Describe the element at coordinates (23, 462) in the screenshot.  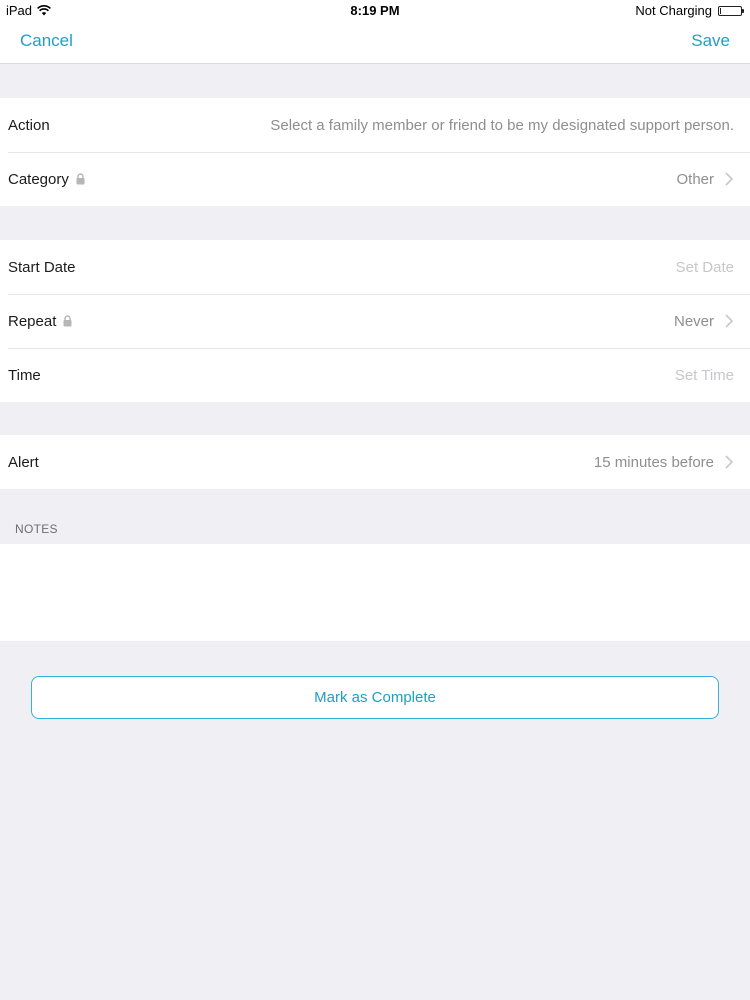
I see `alert-label: Alert` at that location.